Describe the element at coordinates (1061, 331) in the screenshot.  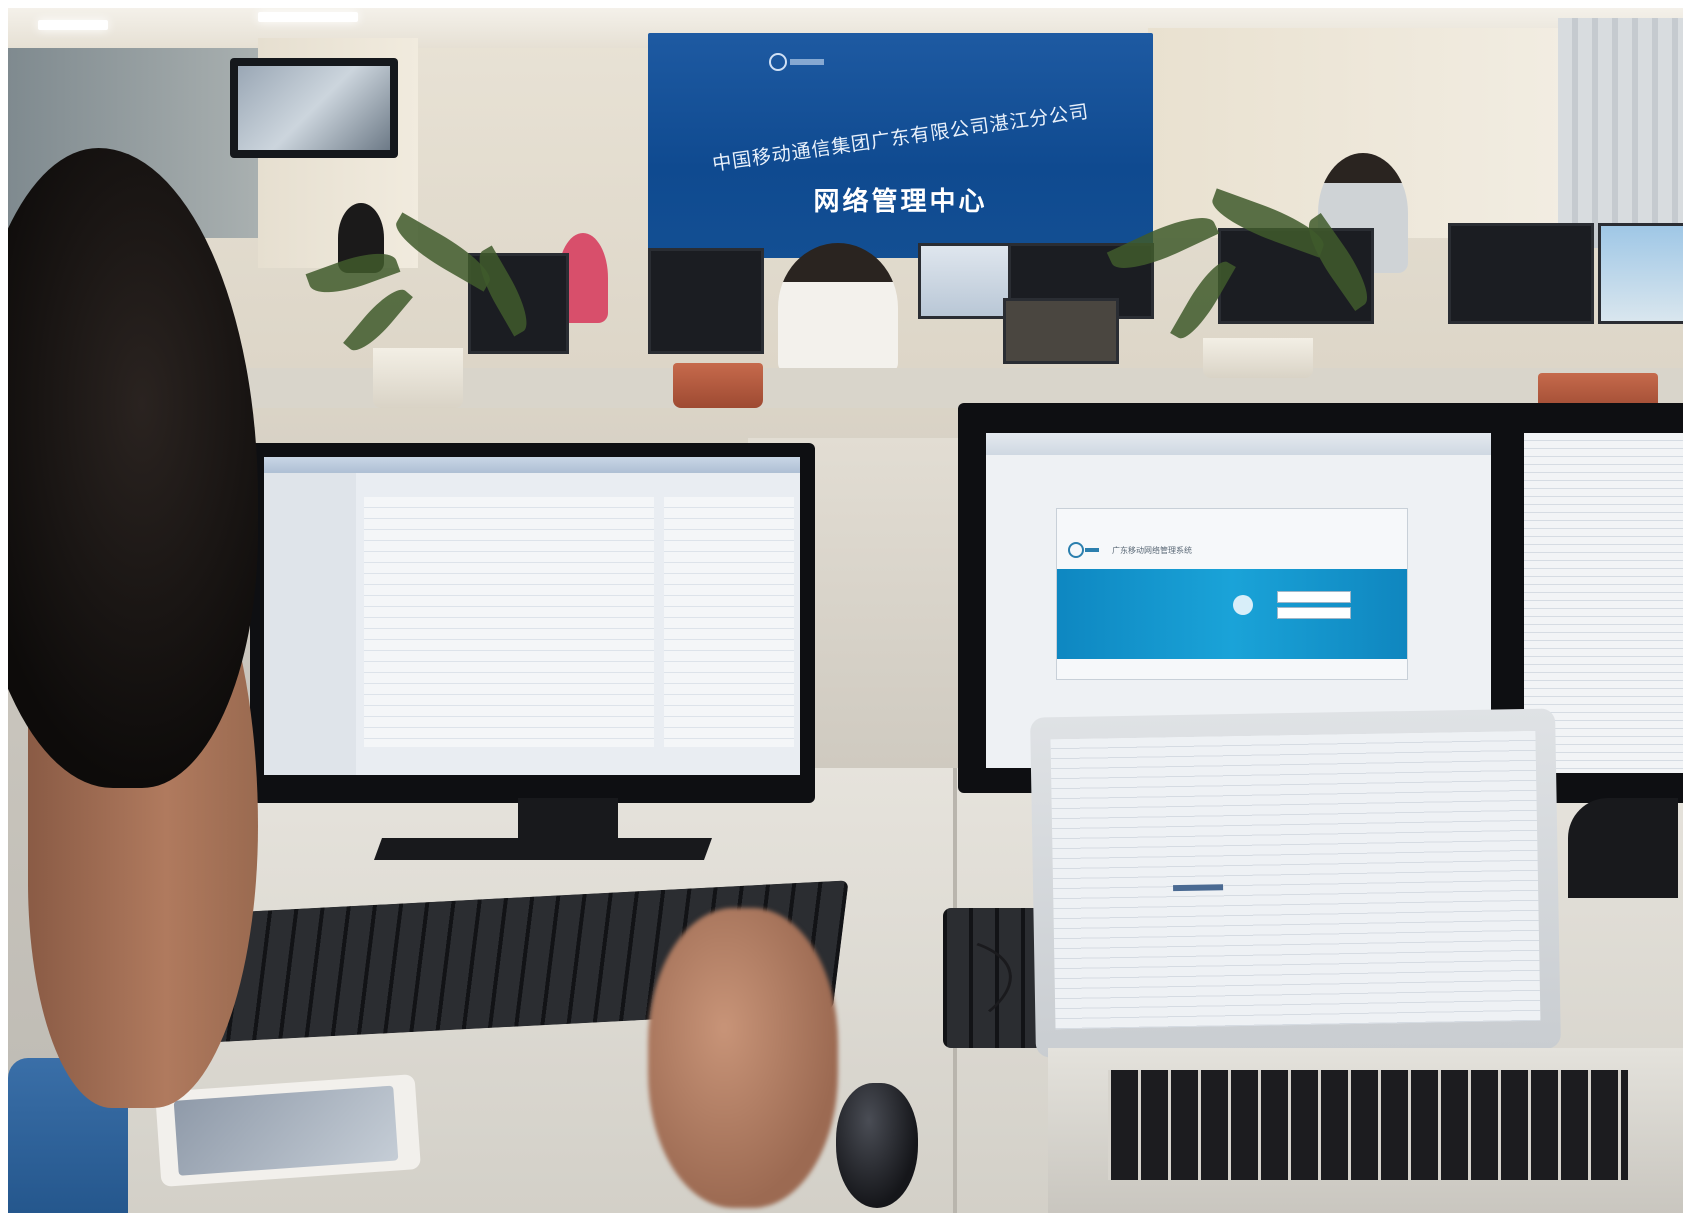
I see `background-laptop` at that location.